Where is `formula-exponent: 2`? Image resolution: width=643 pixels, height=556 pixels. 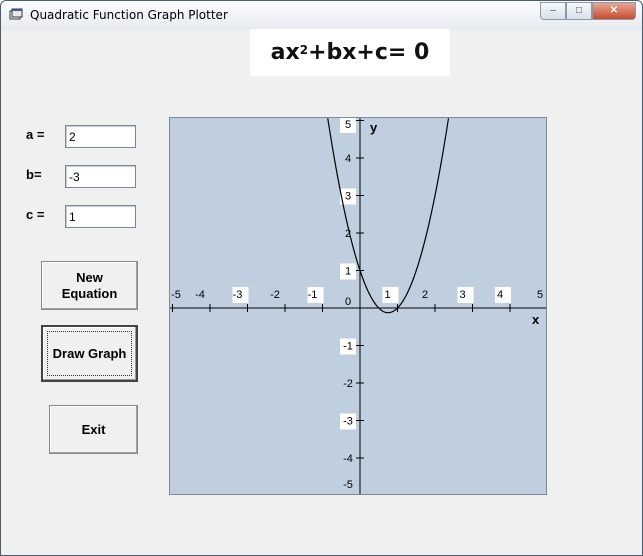 formula-exponent: 2 is located at coordinates (304, 49).